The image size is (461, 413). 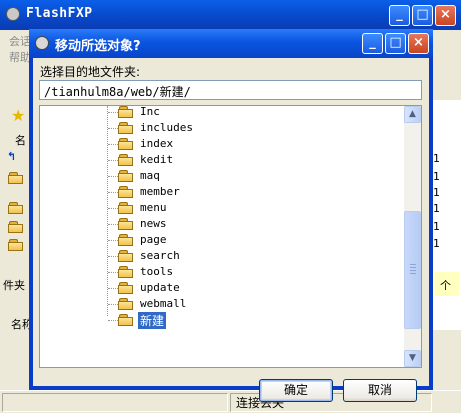 What do you see at coordinates (210, 176) in the screenshot?
I see `folder-tree-item: maq` at bounding box center [210, 176].